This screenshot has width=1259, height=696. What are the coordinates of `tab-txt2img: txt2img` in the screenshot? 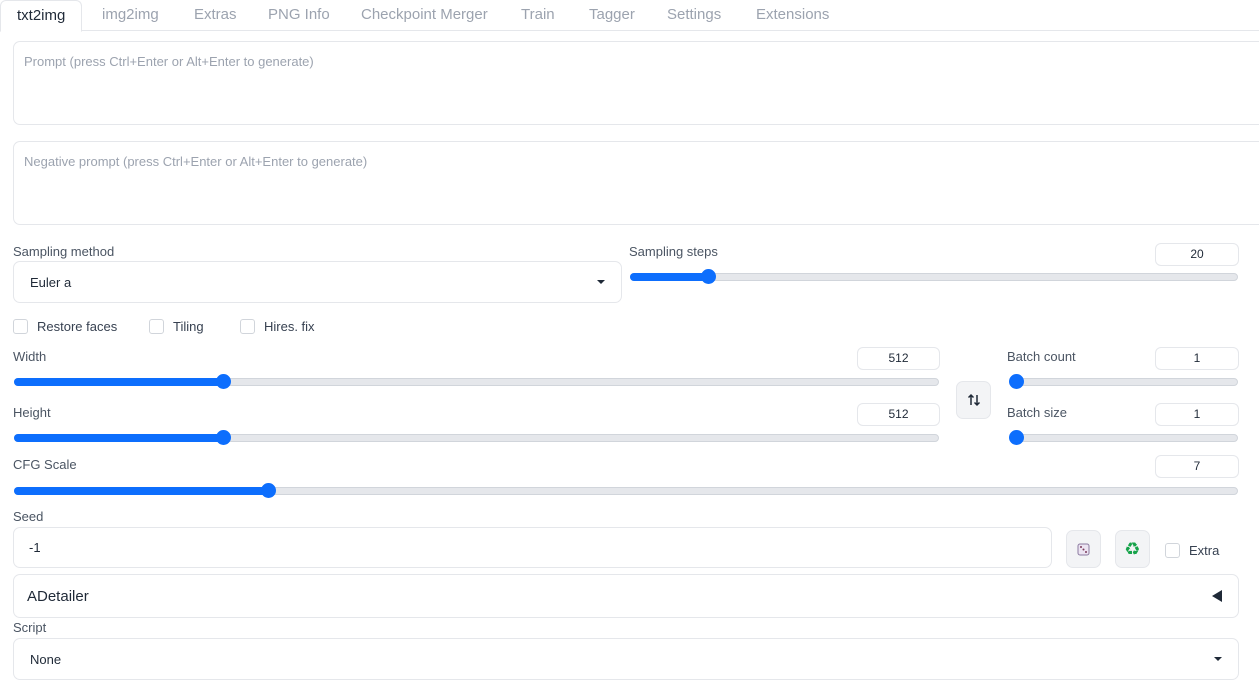 It's located at (41, 16).